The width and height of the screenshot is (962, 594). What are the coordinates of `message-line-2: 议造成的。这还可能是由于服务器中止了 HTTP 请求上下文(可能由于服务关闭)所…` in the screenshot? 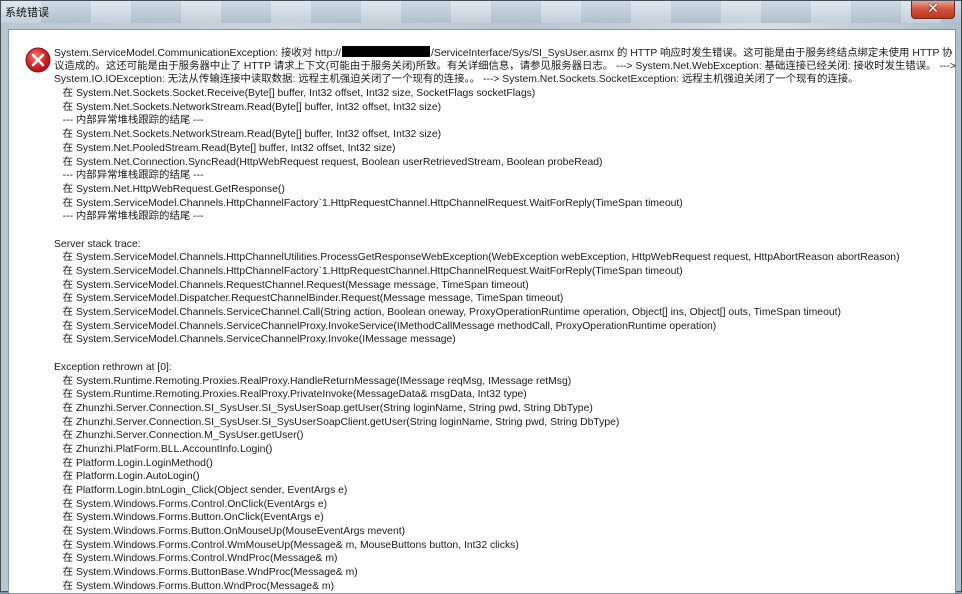 It's located at (505, 66).